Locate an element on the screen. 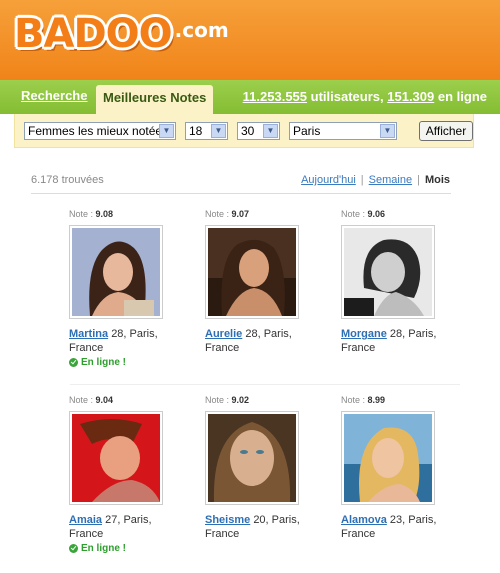 Image resolution: width=500 pixels, height=573 pixels. period-filter: Aujourd'hui | Semaine | Mois is located at coordinates (375, 180).